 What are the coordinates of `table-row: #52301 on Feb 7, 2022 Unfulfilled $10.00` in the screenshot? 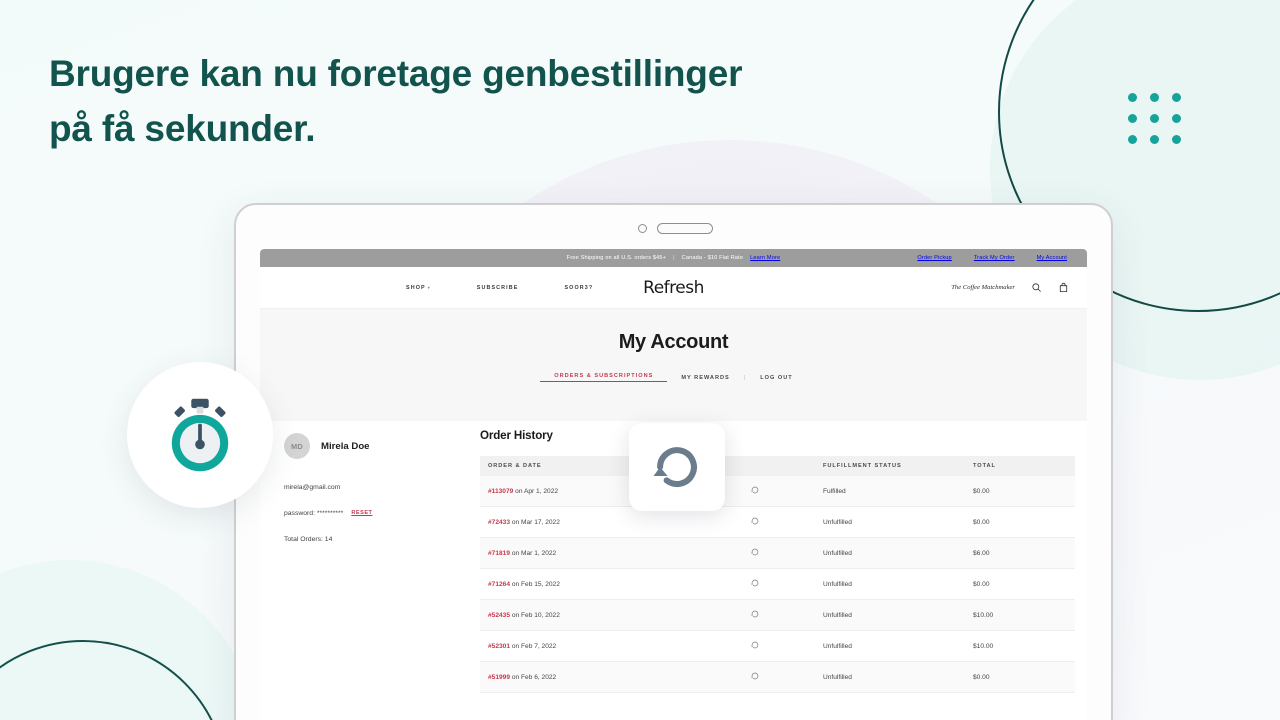 It's located at (777, 646).